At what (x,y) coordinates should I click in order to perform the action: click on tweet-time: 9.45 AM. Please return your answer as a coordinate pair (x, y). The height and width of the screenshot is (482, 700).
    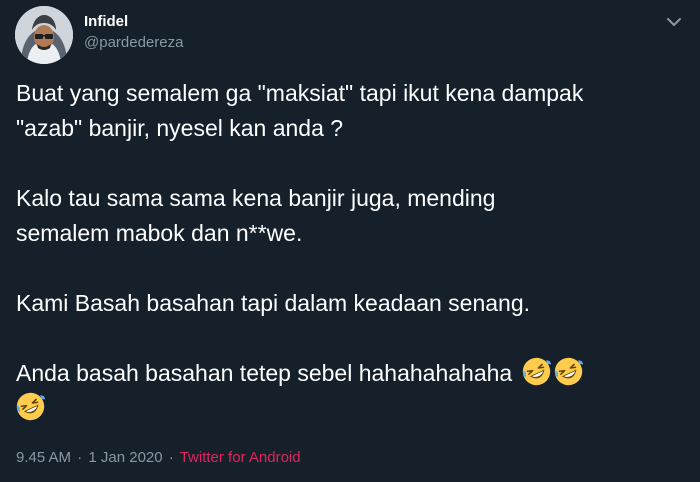
    Looking at the image, I should click on (43, 457).